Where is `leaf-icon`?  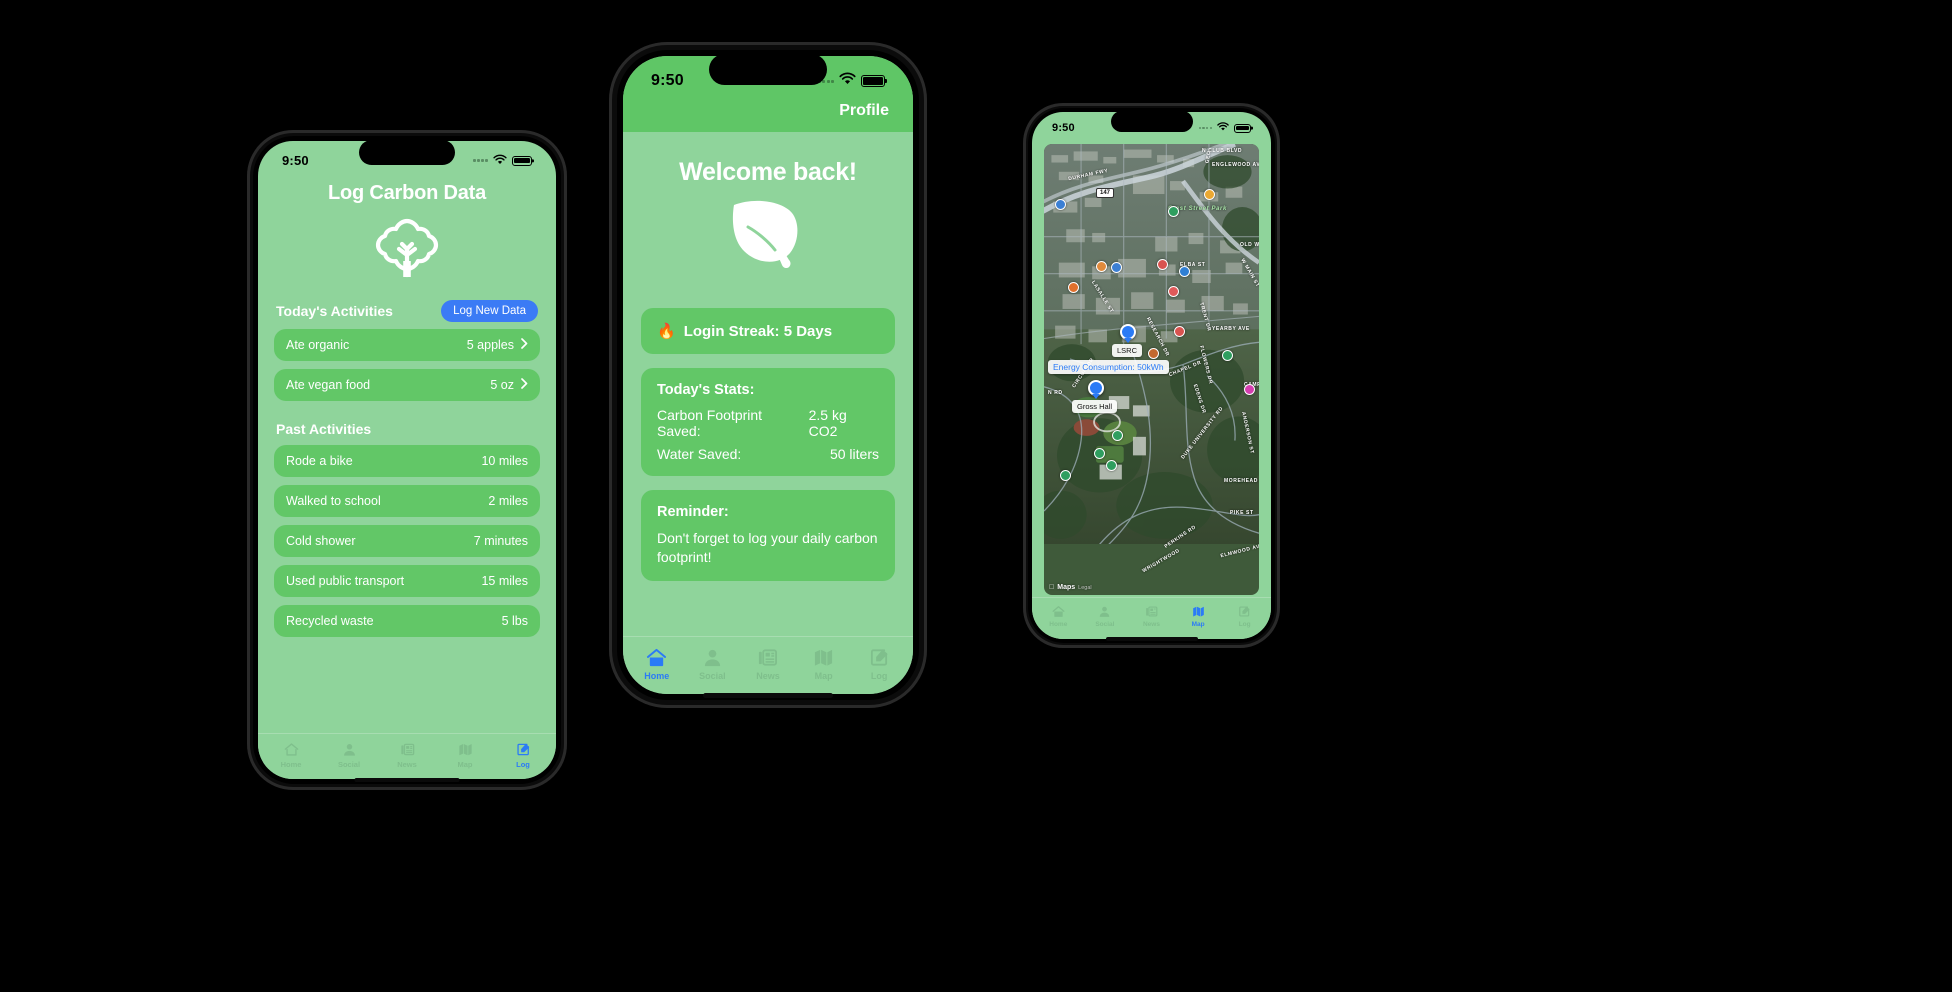 leaf-icon is located at coordinates (768, 238).